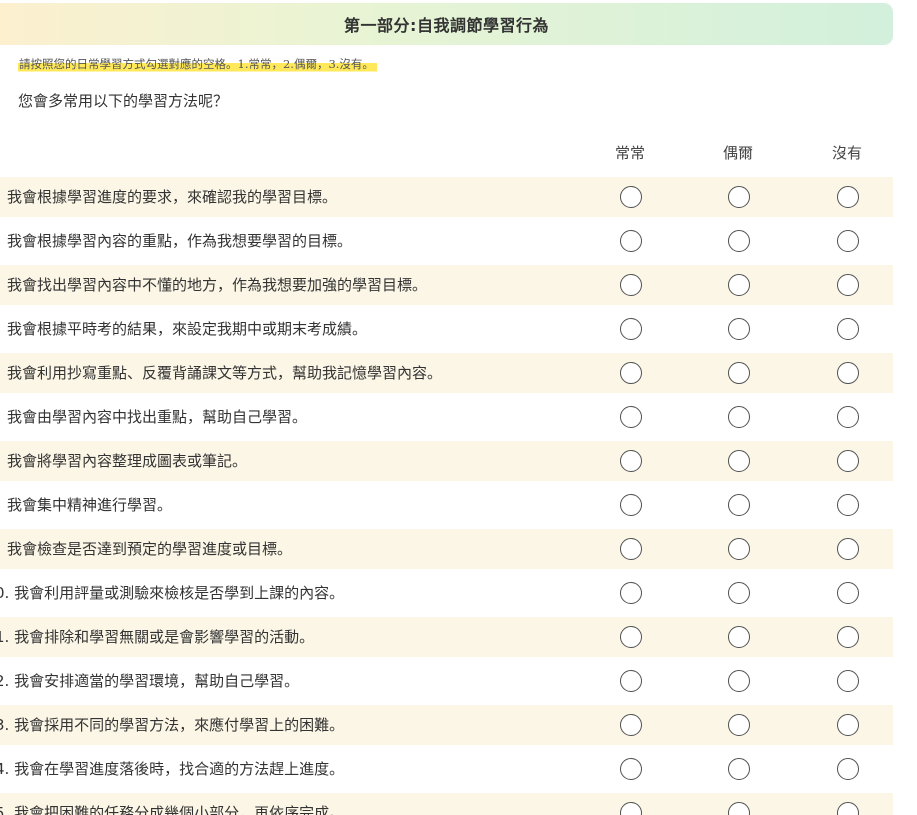 The height and width of the screenshot is (815, 917). I want to click on question-label: 我會利用抄寫重點、反覆背誦課文等方式，幫助我記憶學習內容。, so click(225, 373).